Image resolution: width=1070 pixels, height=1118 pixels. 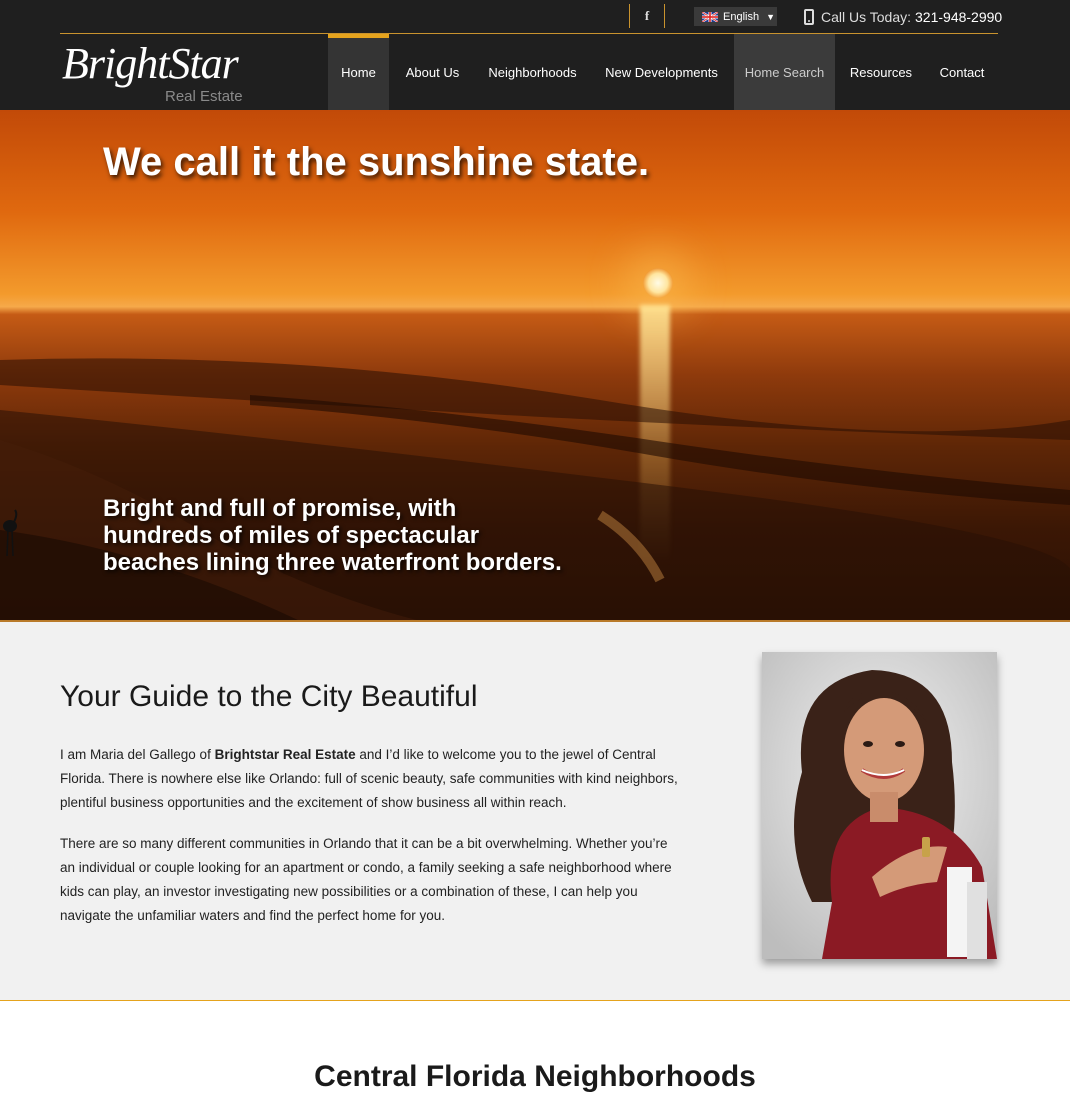 I want to click on phone-label: Call Us Today:, so click(x=866, y=17).